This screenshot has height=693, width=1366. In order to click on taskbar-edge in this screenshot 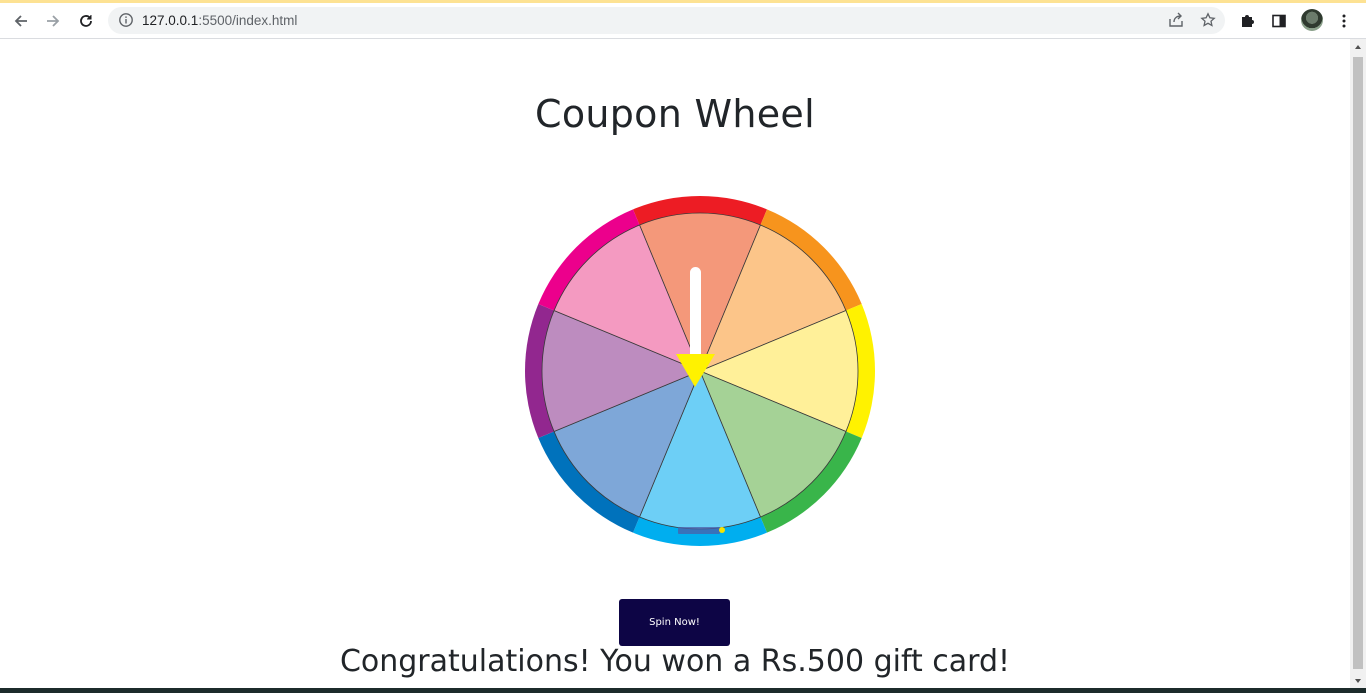, I will do `click(683, 690)`.